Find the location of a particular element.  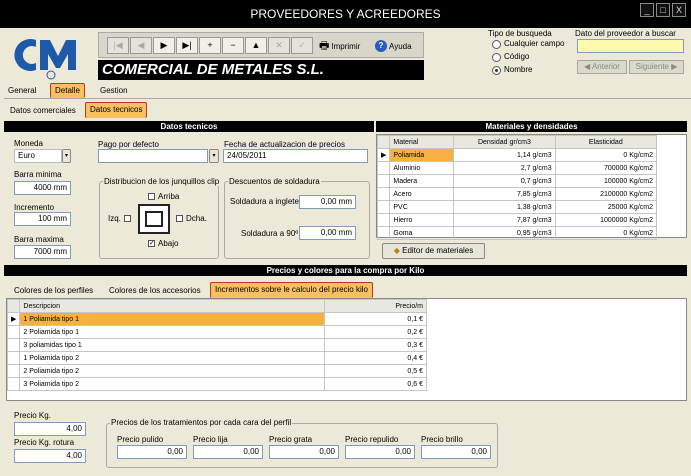

help-button: ? Ayuda is located at coordinates (393, 46).